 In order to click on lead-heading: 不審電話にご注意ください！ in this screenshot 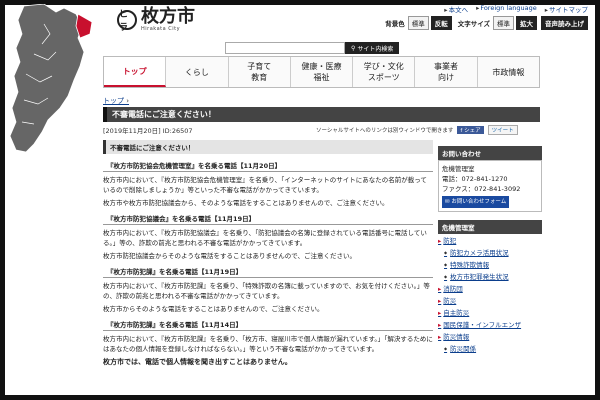, I will do `click(268, 147)`.